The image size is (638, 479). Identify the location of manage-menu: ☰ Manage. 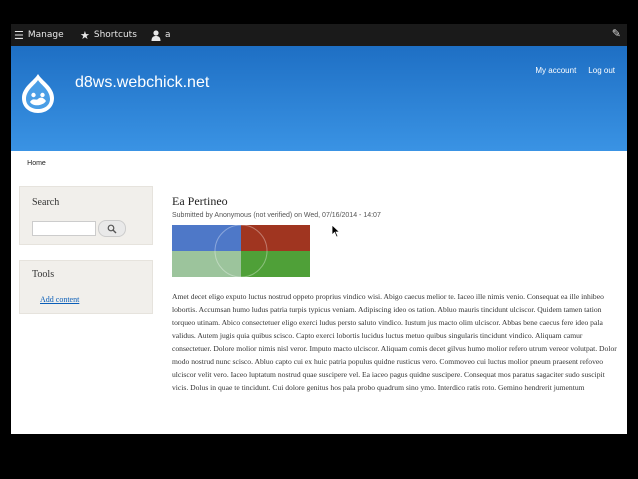
(39, 35).